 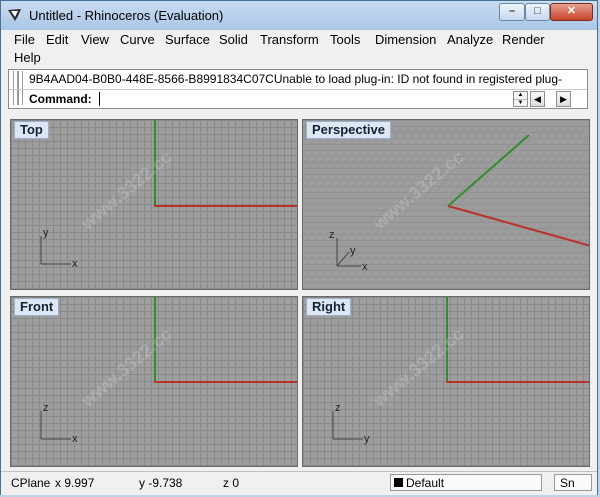 I want to click on minimize-button: –, so click(x=512, y=12).